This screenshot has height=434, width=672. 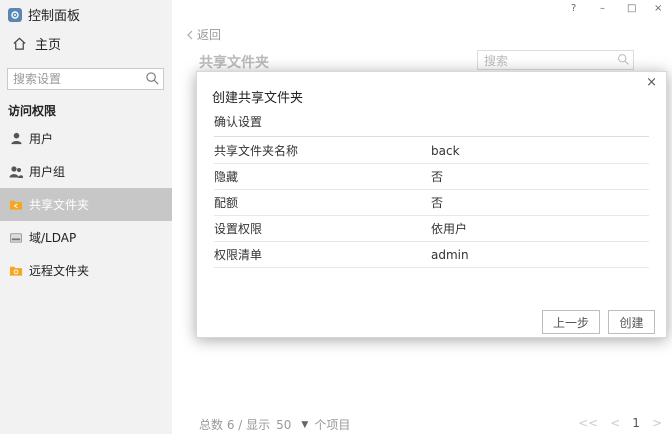 I want to click on table-row: 配额 否, so click(x=431, y=203).